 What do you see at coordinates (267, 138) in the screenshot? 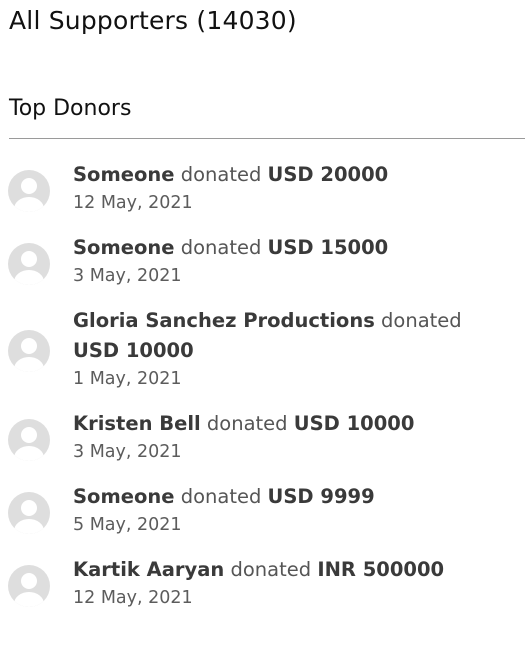
I see `divider` at bounding box center [267, 138].